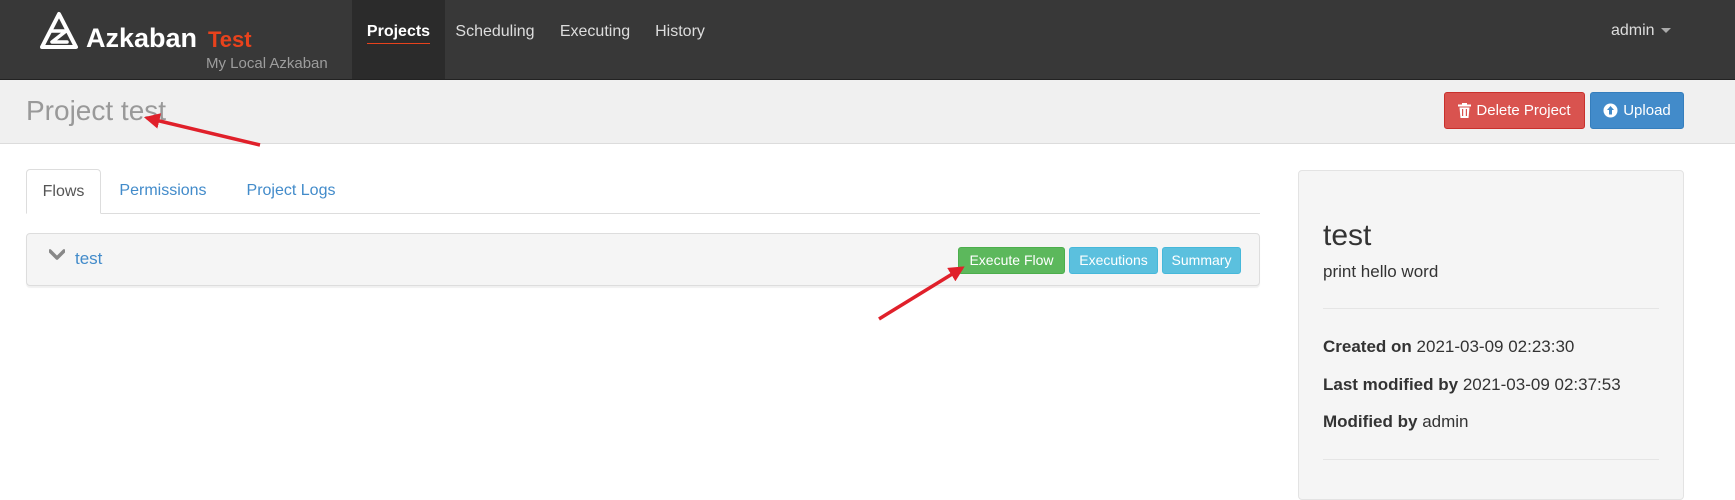  I want to click on modified-by-row: Modified by admin, so click(1396, 422).